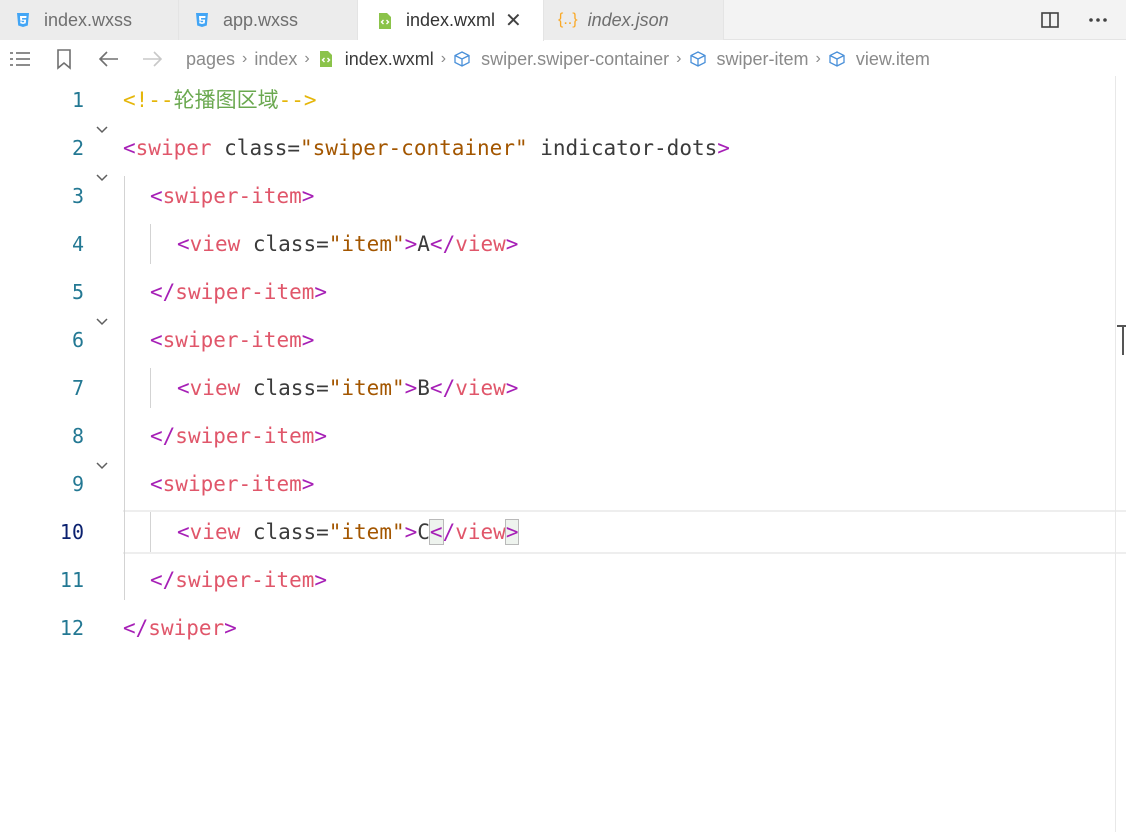 The width and height of the screenshot is (1126, 832). Describe the element at coordinates (1050, 20) in the screenshot. I see `split-editor-icon` at that location.